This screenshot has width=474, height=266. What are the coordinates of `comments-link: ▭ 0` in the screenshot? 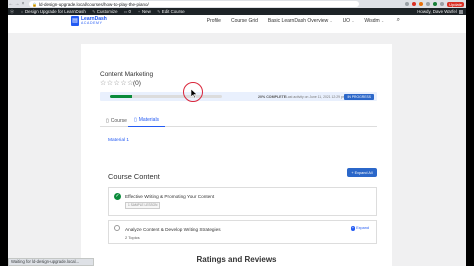 It's located at (127, 11).